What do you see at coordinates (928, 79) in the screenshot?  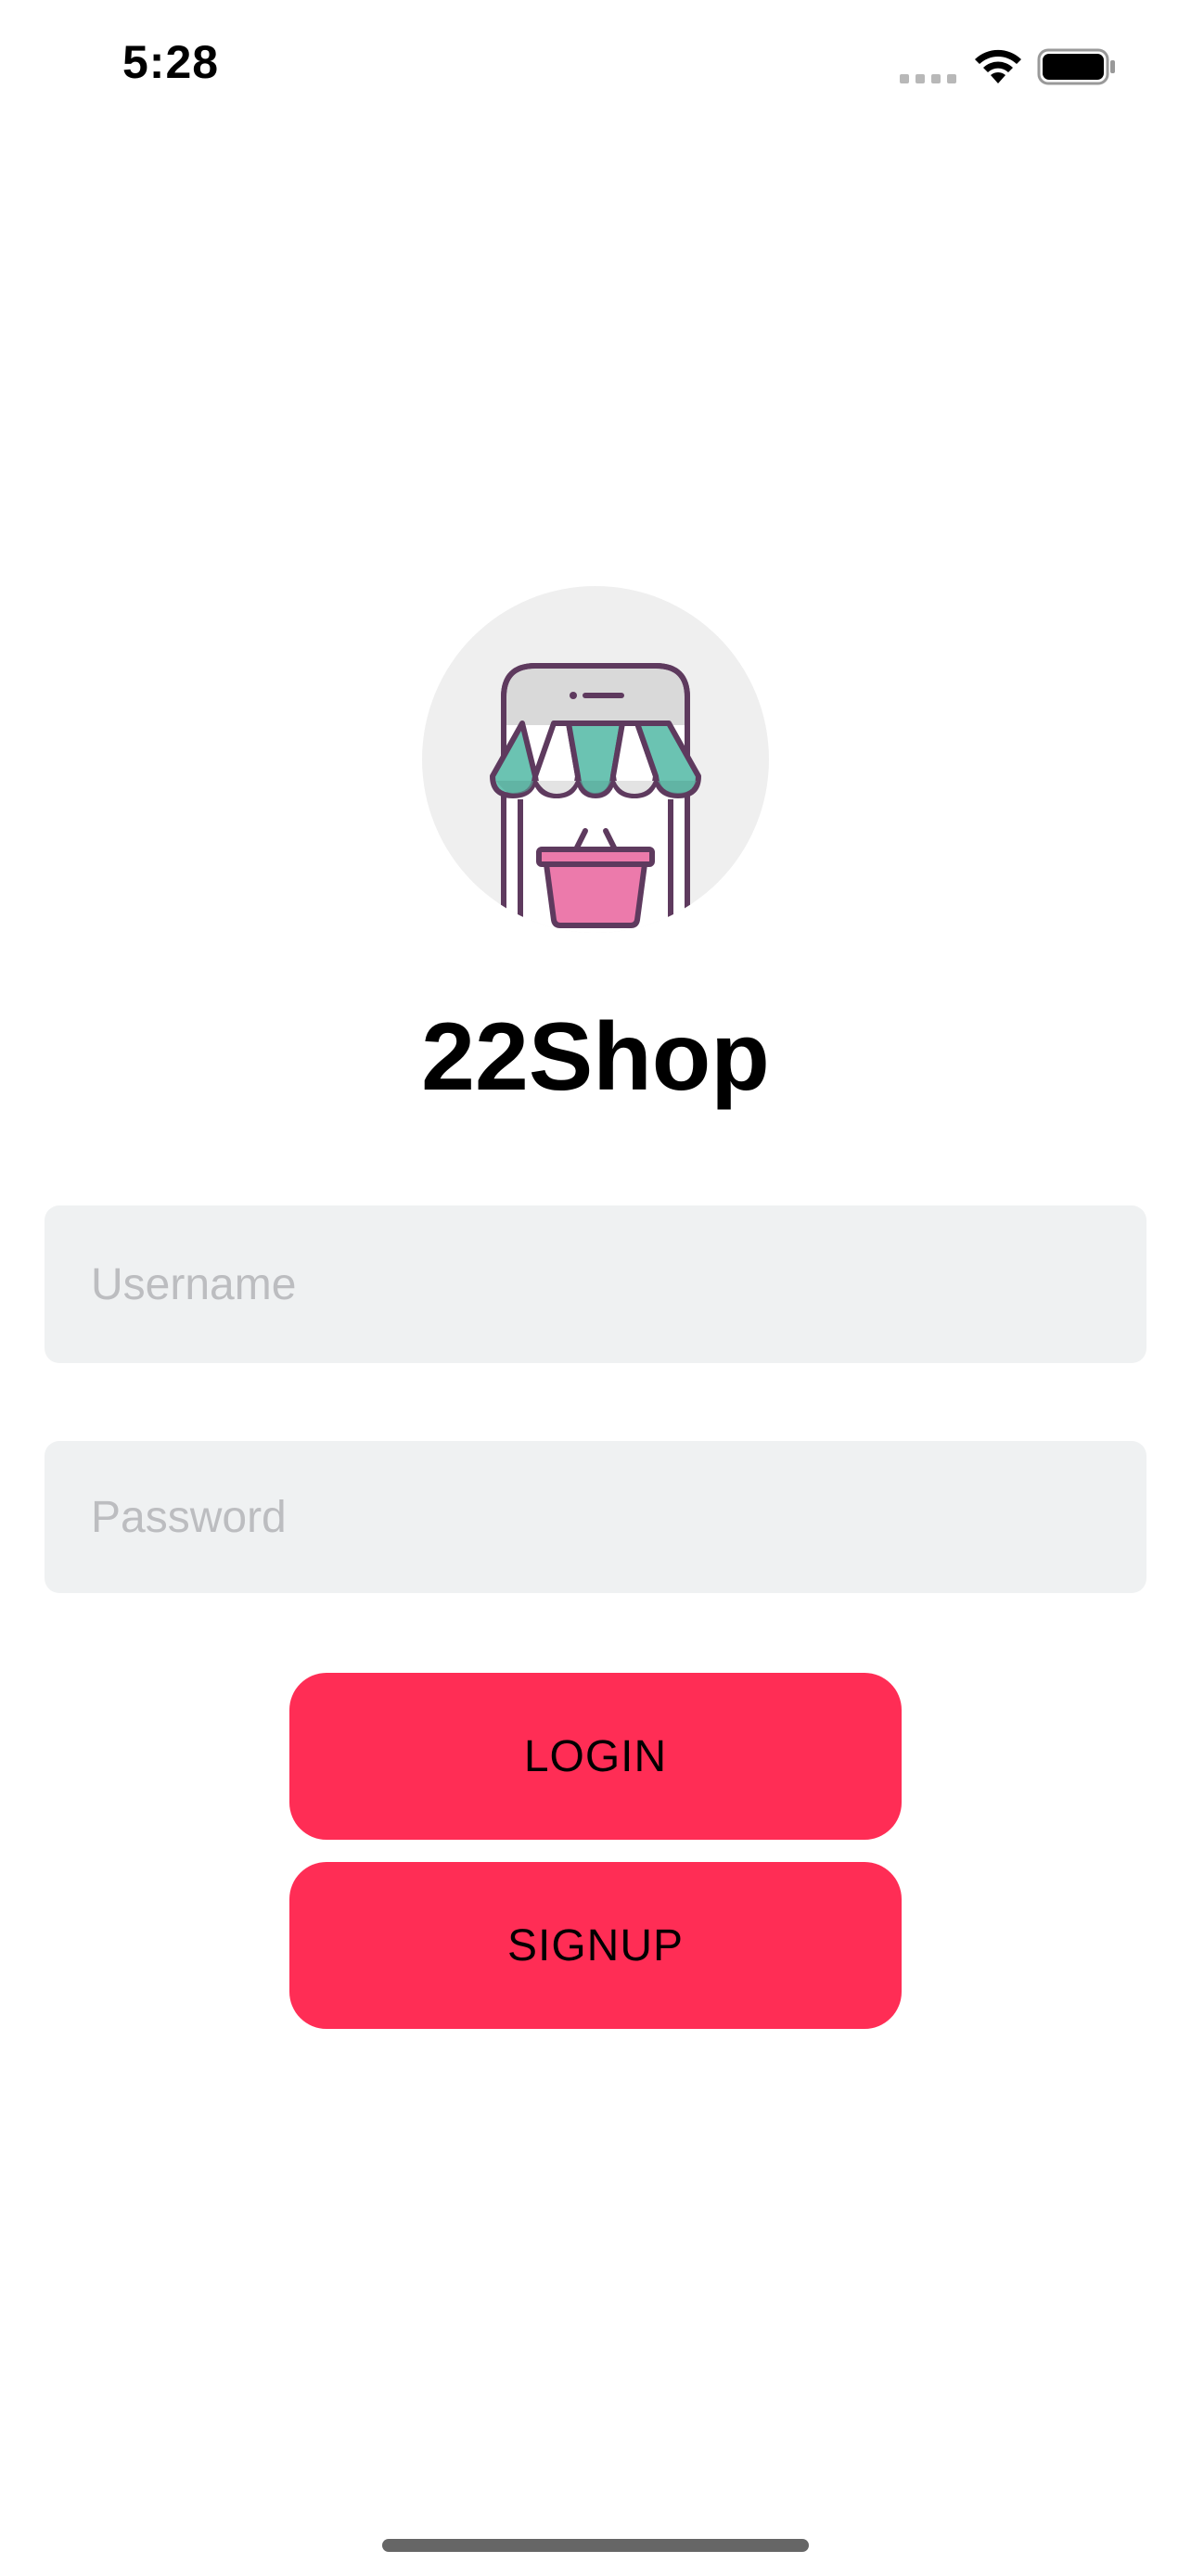 I see `cellular-signal-icon` at bounding box center [928, 79].